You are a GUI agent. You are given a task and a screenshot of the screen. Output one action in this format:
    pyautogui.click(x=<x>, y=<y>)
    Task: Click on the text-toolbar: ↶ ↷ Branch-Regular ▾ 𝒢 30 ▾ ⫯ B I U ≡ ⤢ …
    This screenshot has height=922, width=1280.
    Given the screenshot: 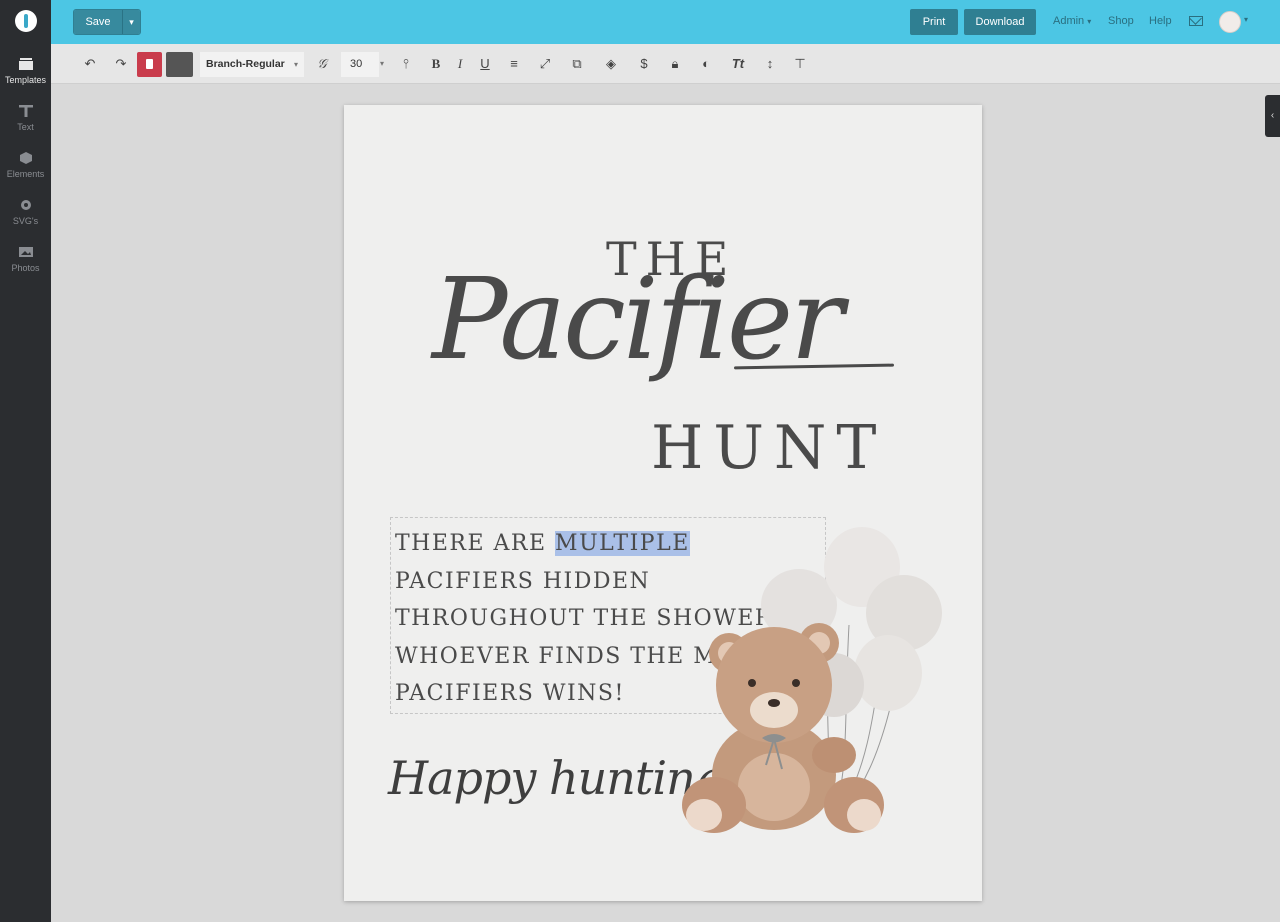 What is the action you would take?
    pyautogui.click(x=665, y=64)
    